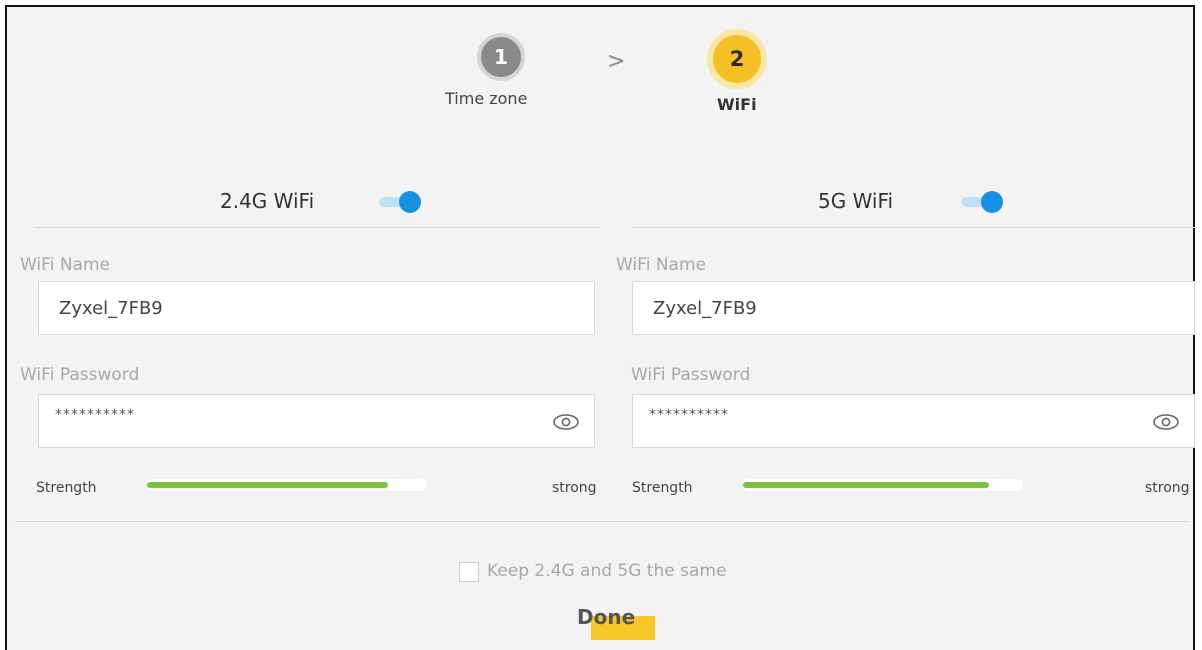 This screenshot has width=1202, height=650. What do you see at coordinates (66, 488) in the screenshot?
I see `band-24-strength-label: Strength` at bounding box center [66, 488].